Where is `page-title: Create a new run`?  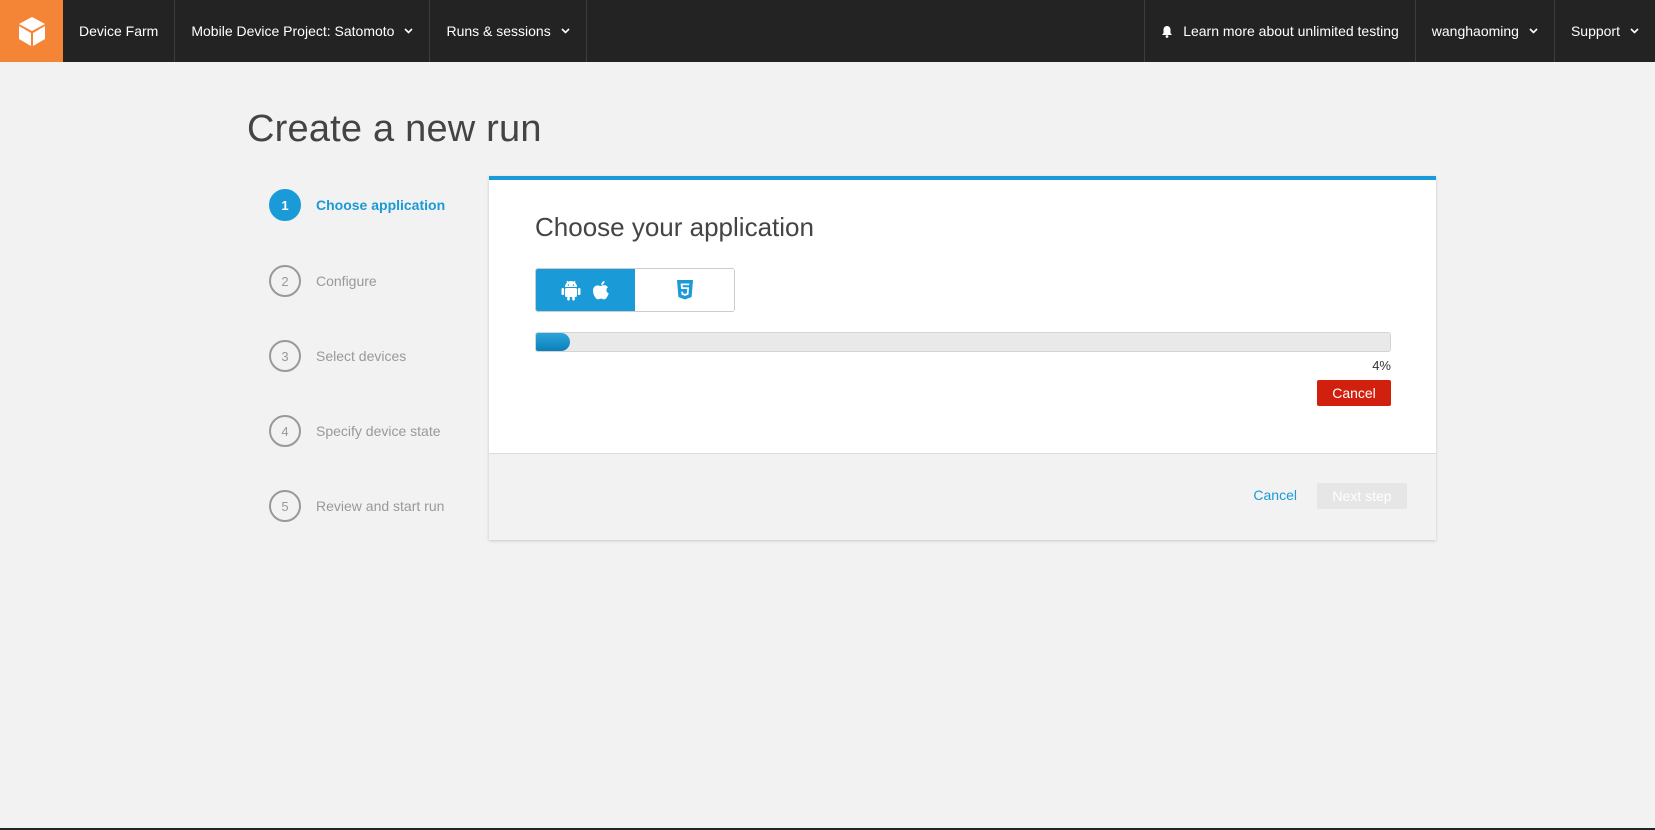
page-title: Create a new run is located at coordinates (394, 129).